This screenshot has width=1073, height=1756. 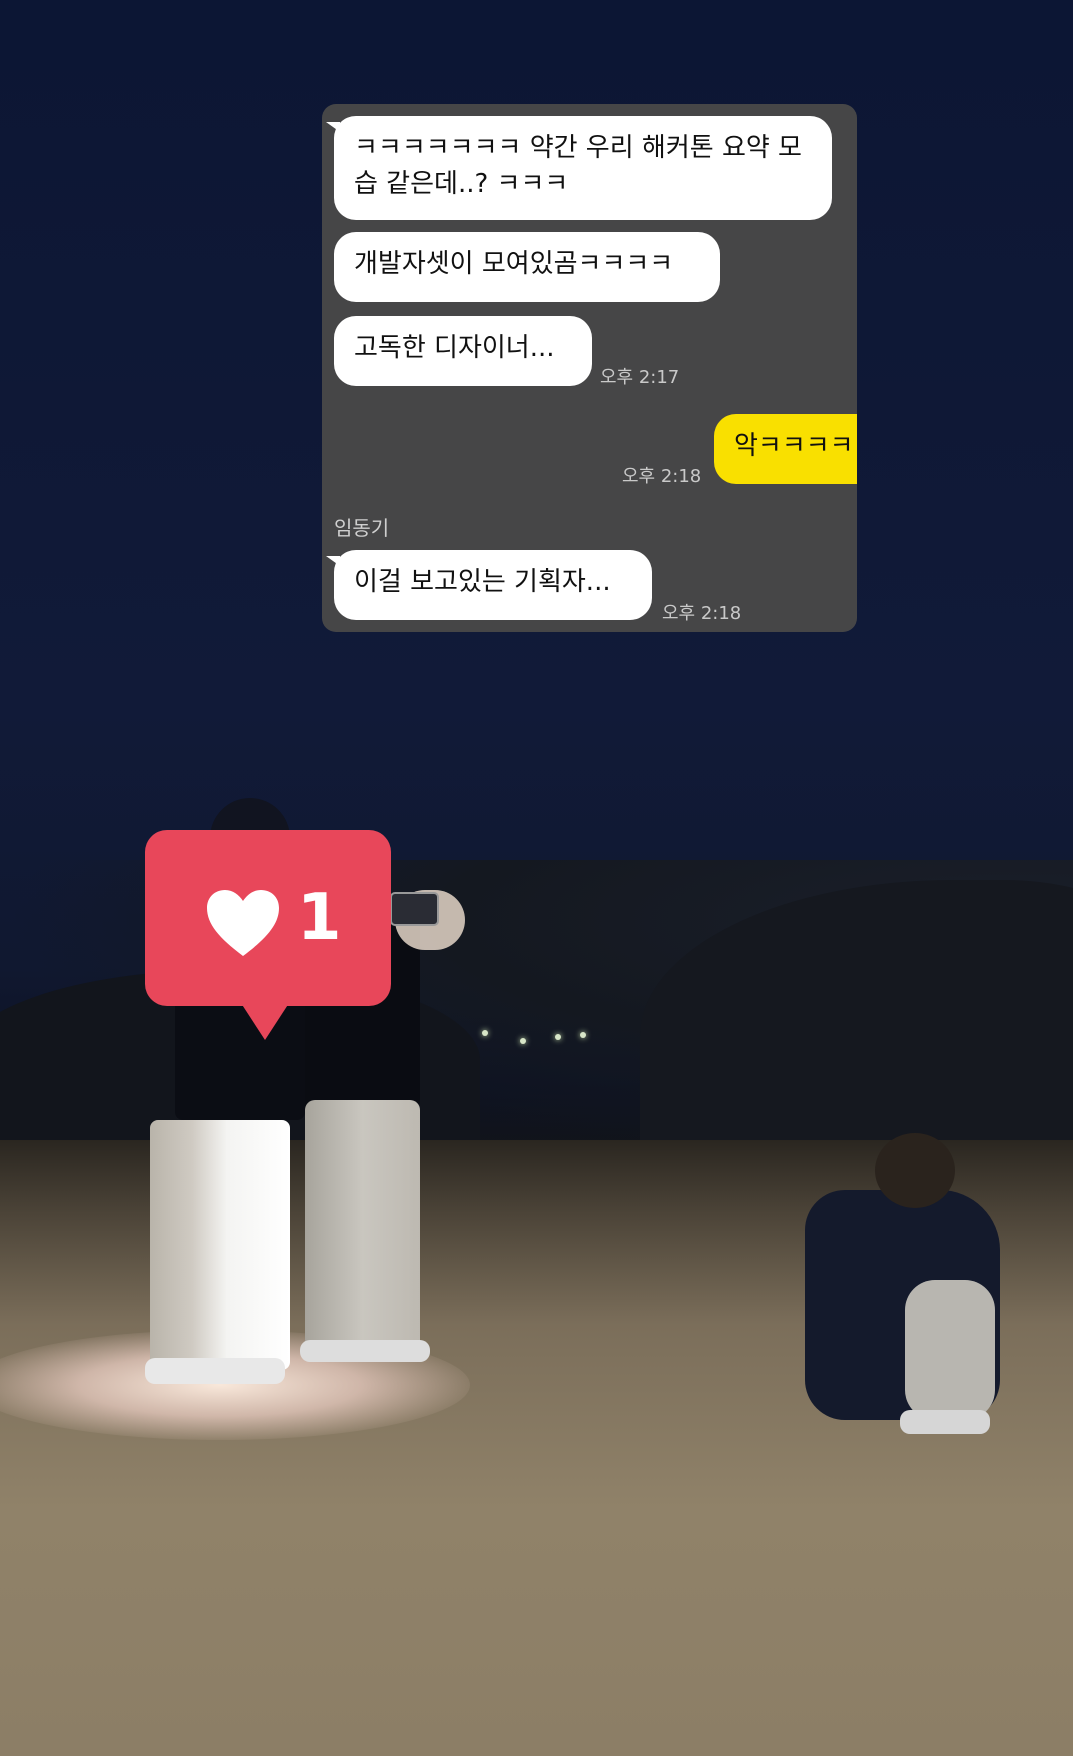 I want to click on person-2-pants, so click(x=362, y=1225).